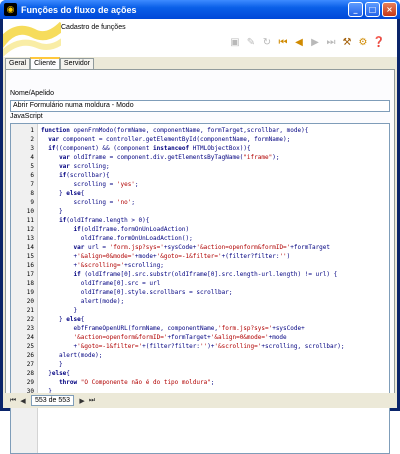  What do you see at coordinates (283, 43) in the screenshot?
I see `first-record-icon: ⏮` at bounding box center [283, 43].